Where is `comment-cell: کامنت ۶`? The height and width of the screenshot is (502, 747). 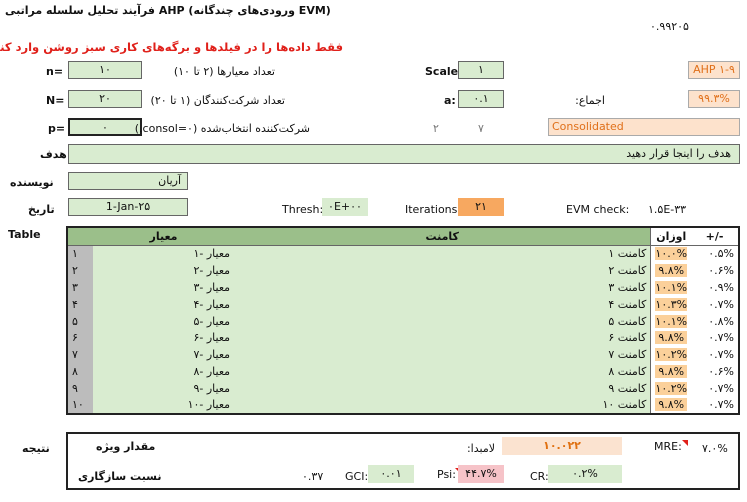 comment-cell: کامنت ۶ is located at coordinates (442, 338).